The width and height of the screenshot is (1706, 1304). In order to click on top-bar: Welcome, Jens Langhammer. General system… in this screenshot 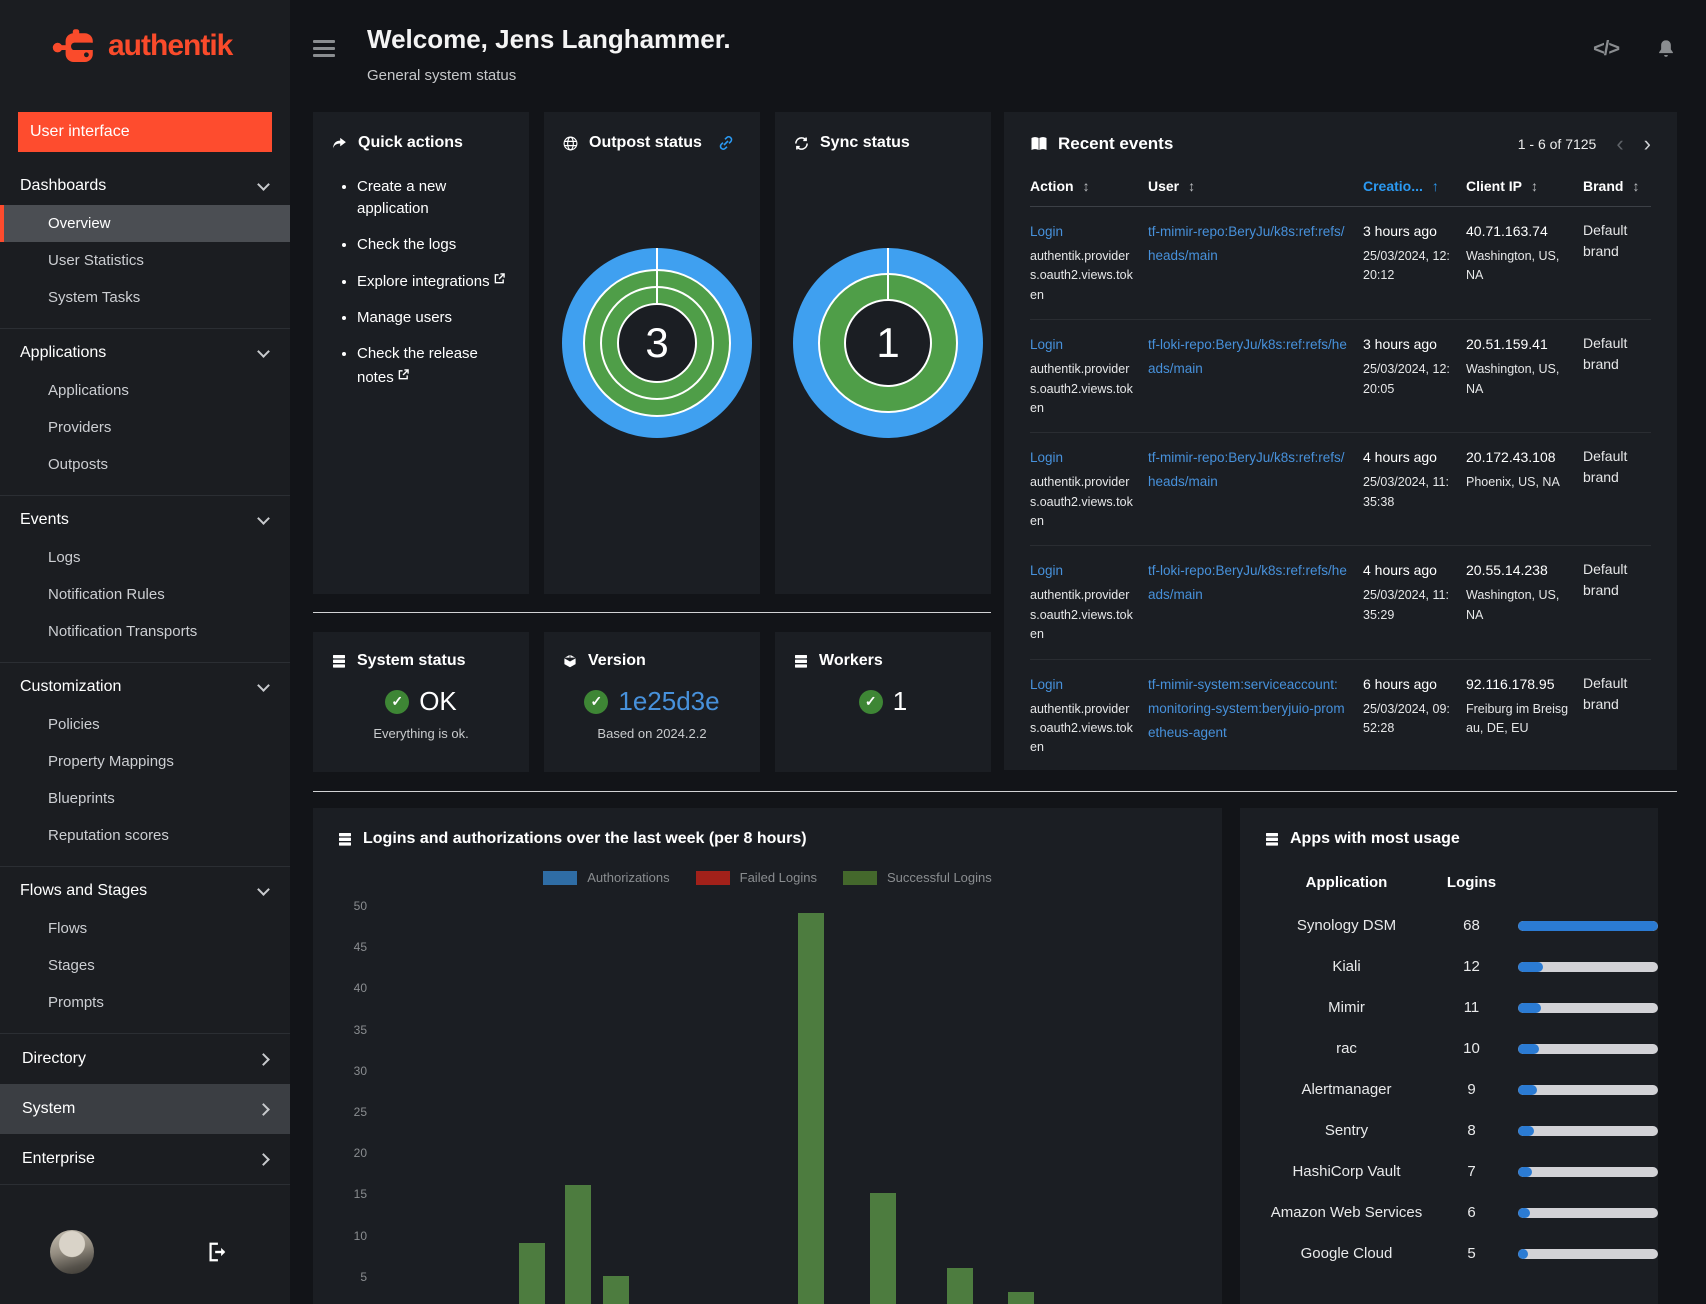, I will do `click(995, 56)`.